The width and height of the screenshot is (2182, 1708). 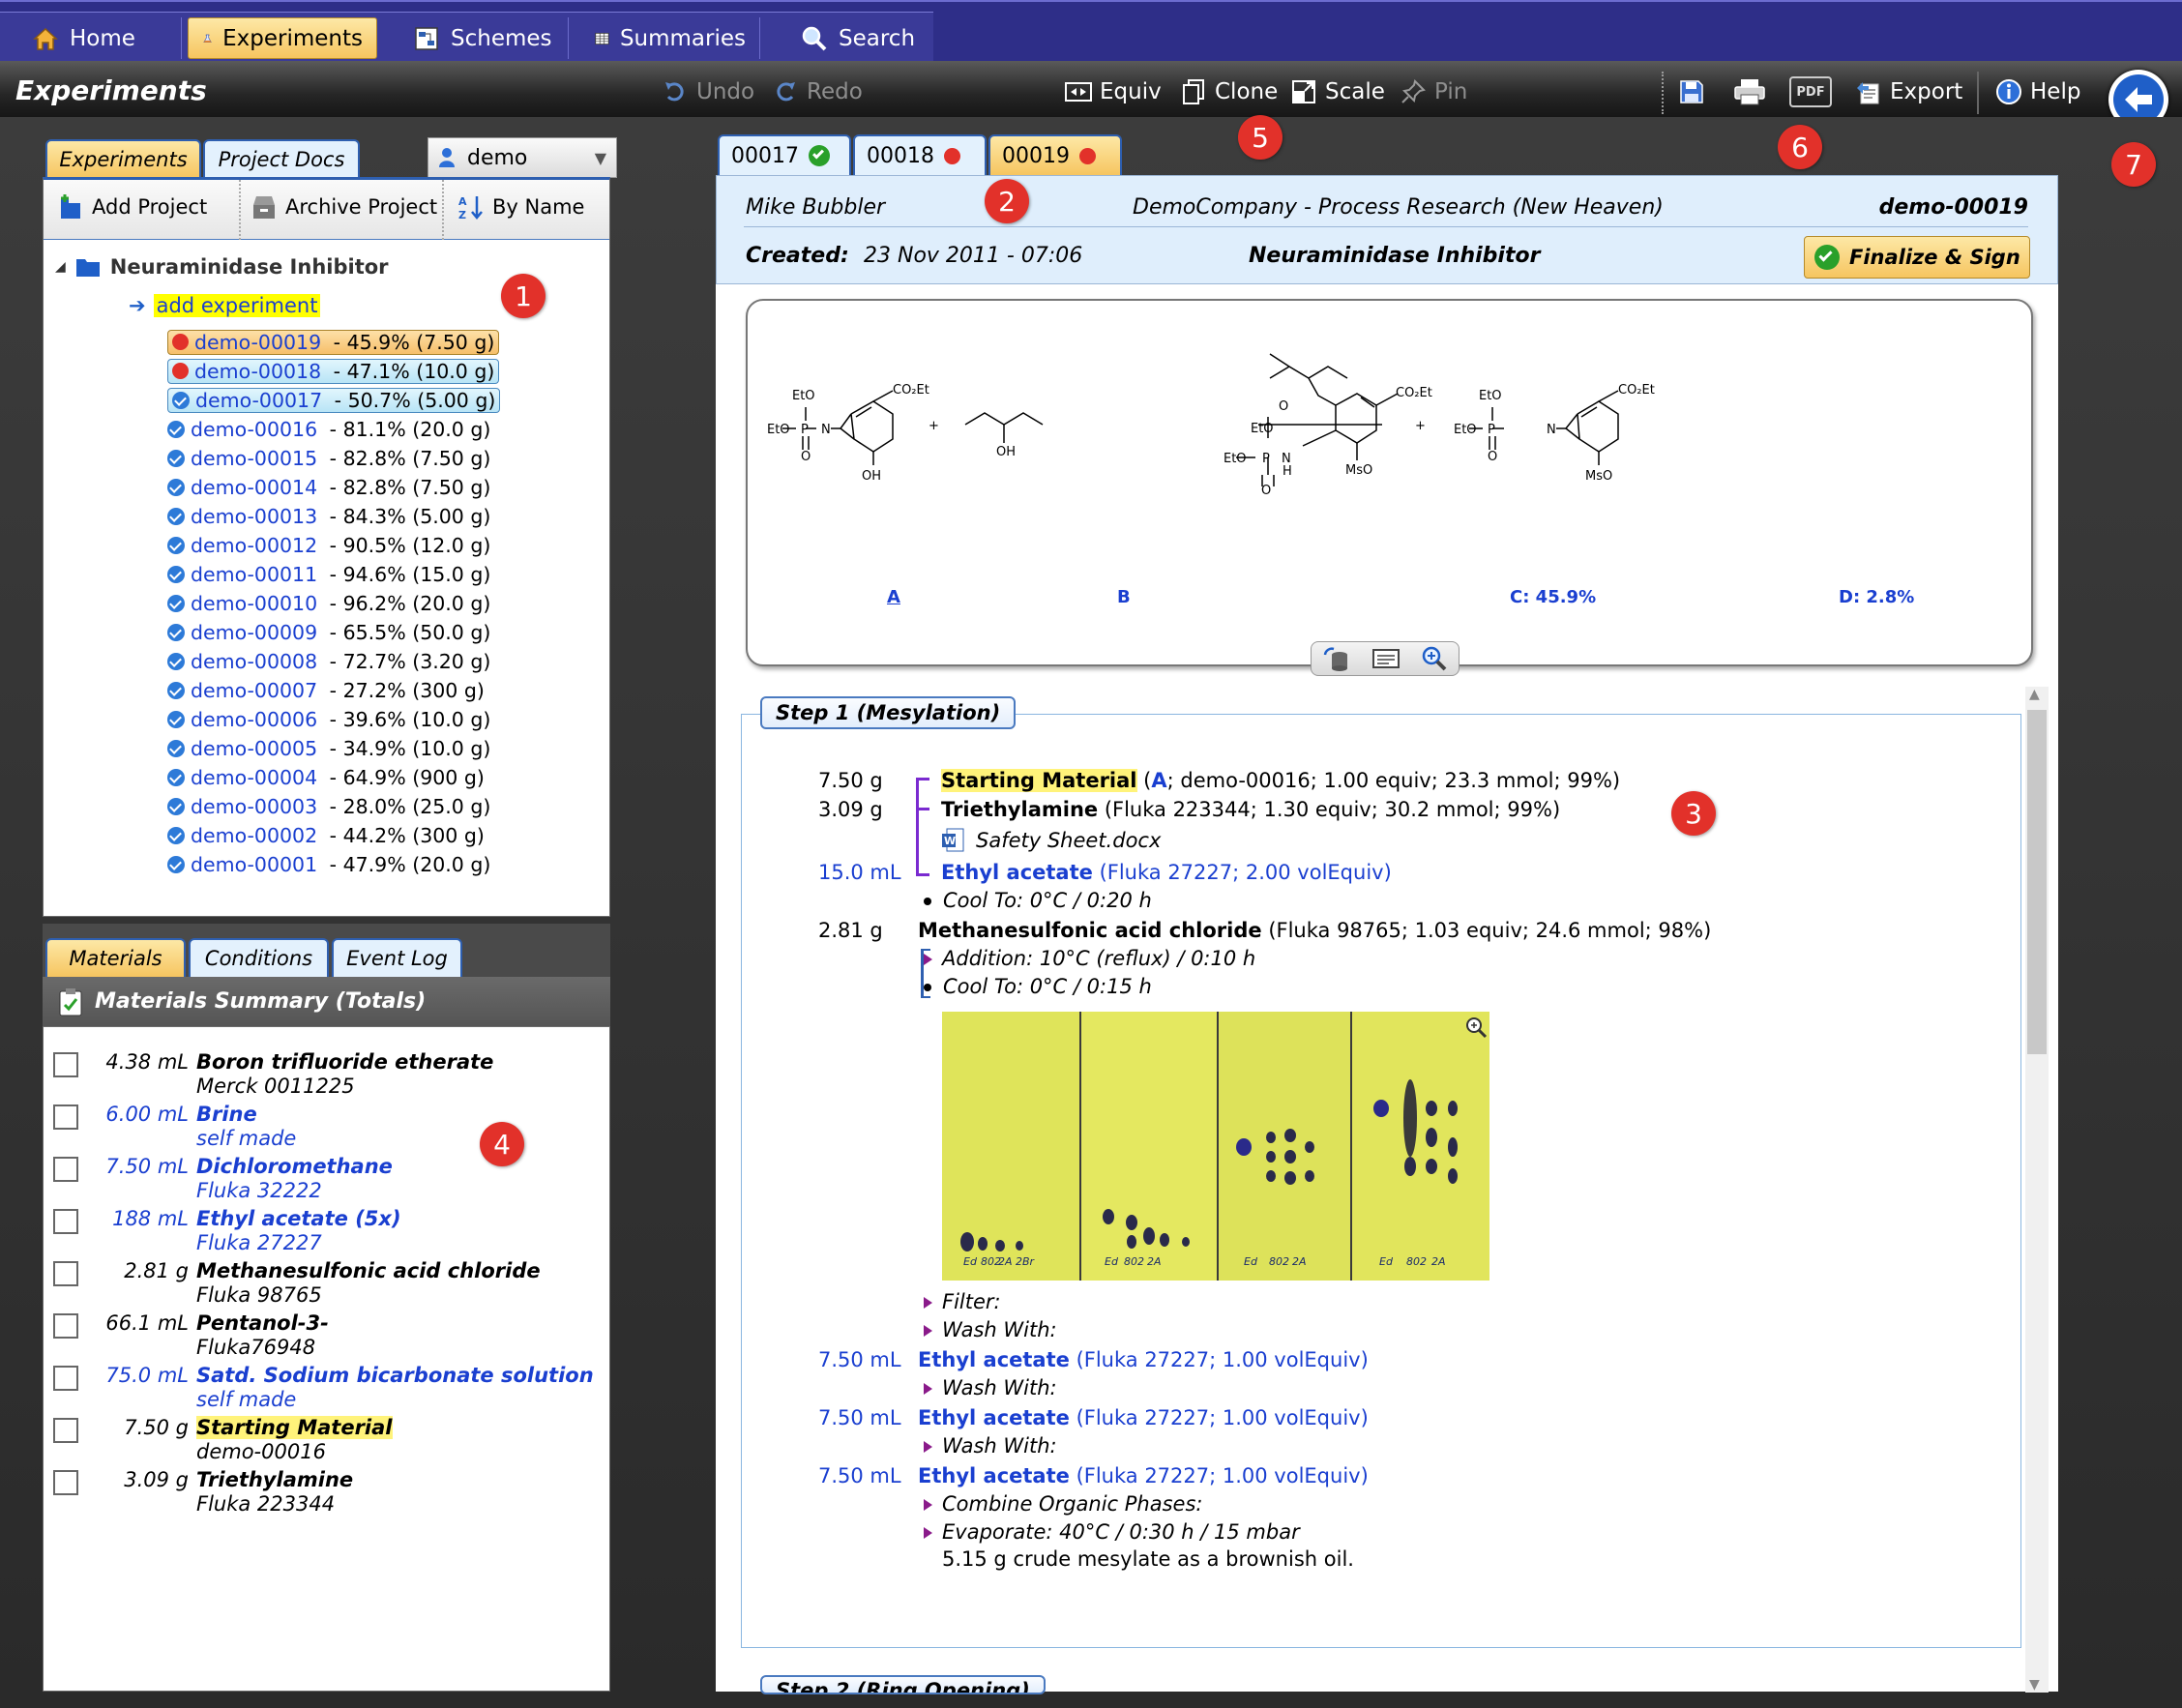 What do you see at coordinates (222, 267) in the screenshot?
I see `project-node: ◢ Neuraminidase Inhibitor` at bounding box center [222, 267].